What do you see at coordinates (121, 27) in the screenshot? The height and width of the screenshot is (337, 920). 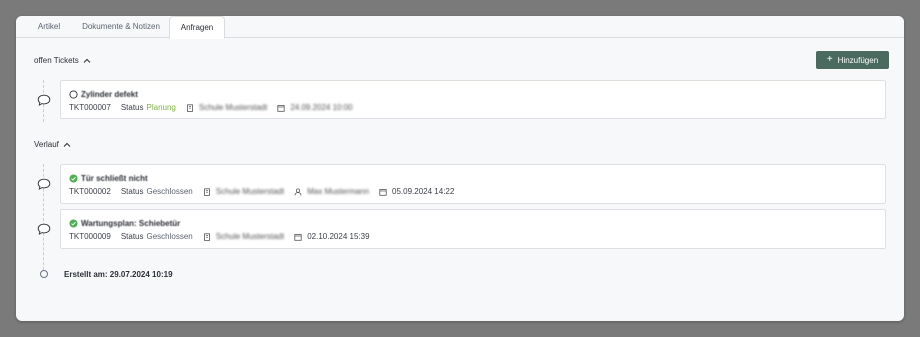 I see `tab-dokumente-notizen: Dokumente & Notizen` at bounding box center [121, 27].